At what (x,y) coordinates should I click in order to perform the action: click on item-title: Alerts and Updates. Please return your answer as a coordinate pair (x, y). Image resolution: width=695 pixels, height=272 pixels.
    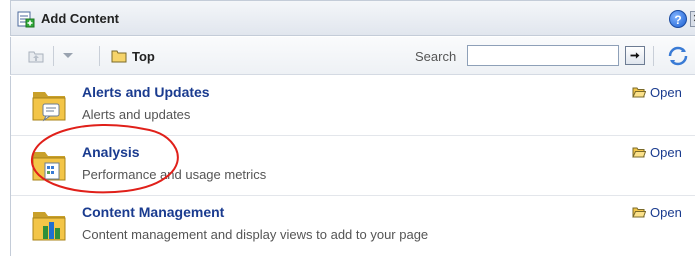
    Looking at the image, I should click on (146, 92).